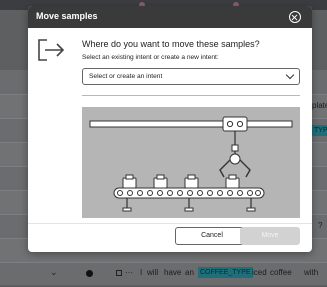 The image size is (327, 287). Describe the element at coordinates (141, 272) in the screenshot. I see `token-text: I` at that location.